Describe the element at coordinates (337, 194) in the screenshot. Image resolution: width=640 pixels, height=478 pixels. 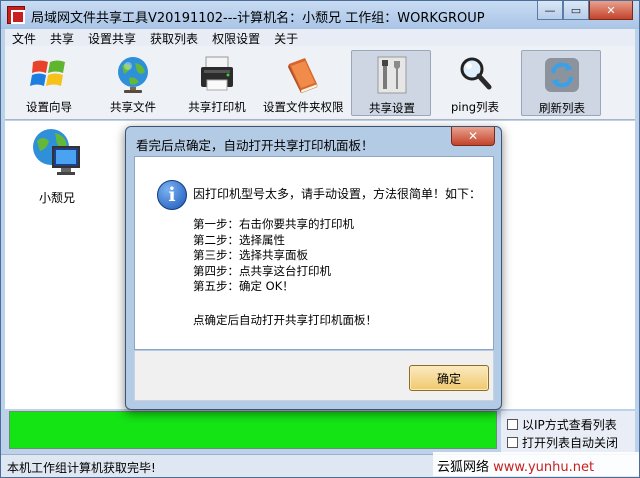
I see `dialog-message: 因打印机型号太多，请手动设置，方法很简单！如下：` at that location.